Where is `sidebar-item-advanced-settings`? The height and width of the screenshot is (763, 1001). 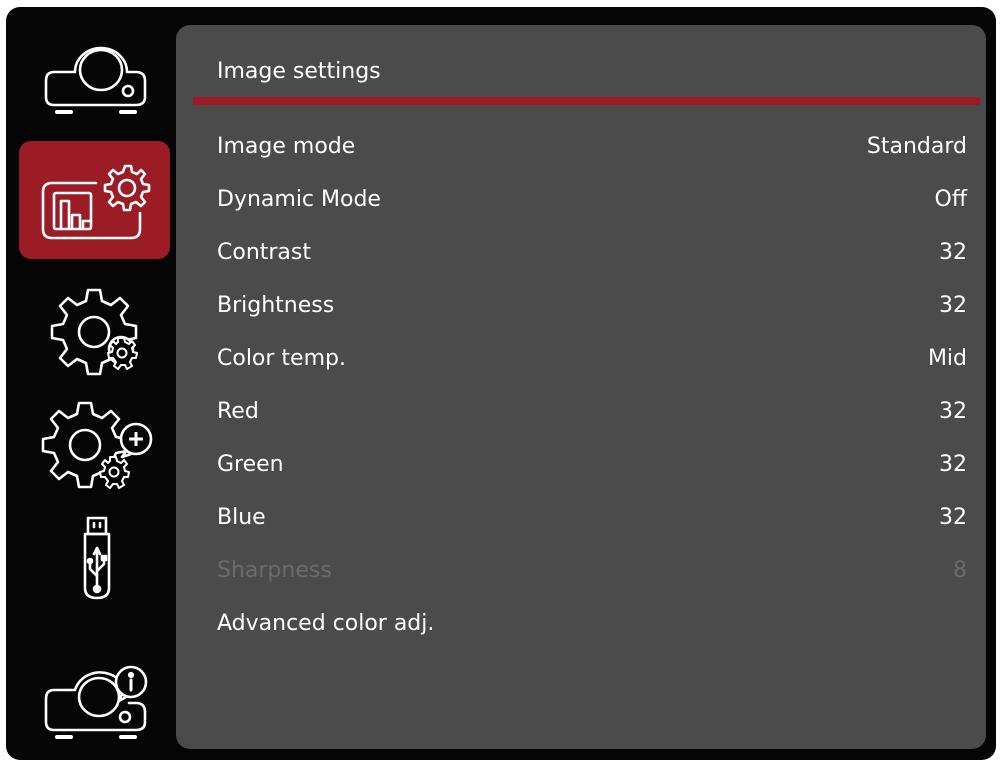 sidebar-item-advanced-settings is located at coordinates (94, 436).